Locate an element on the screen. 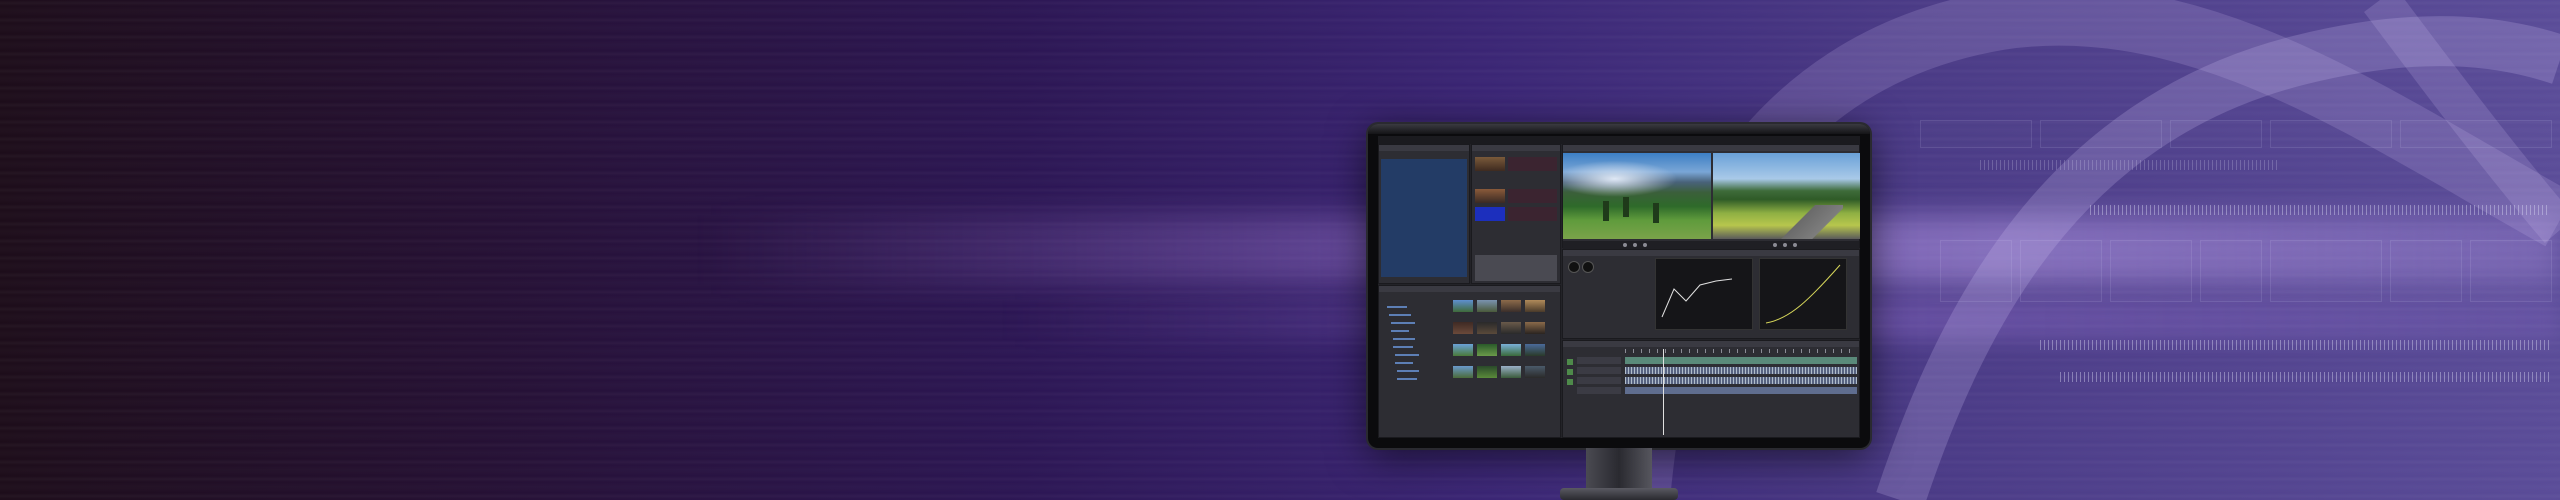  color-curve is located at coordinates (1803, 294).